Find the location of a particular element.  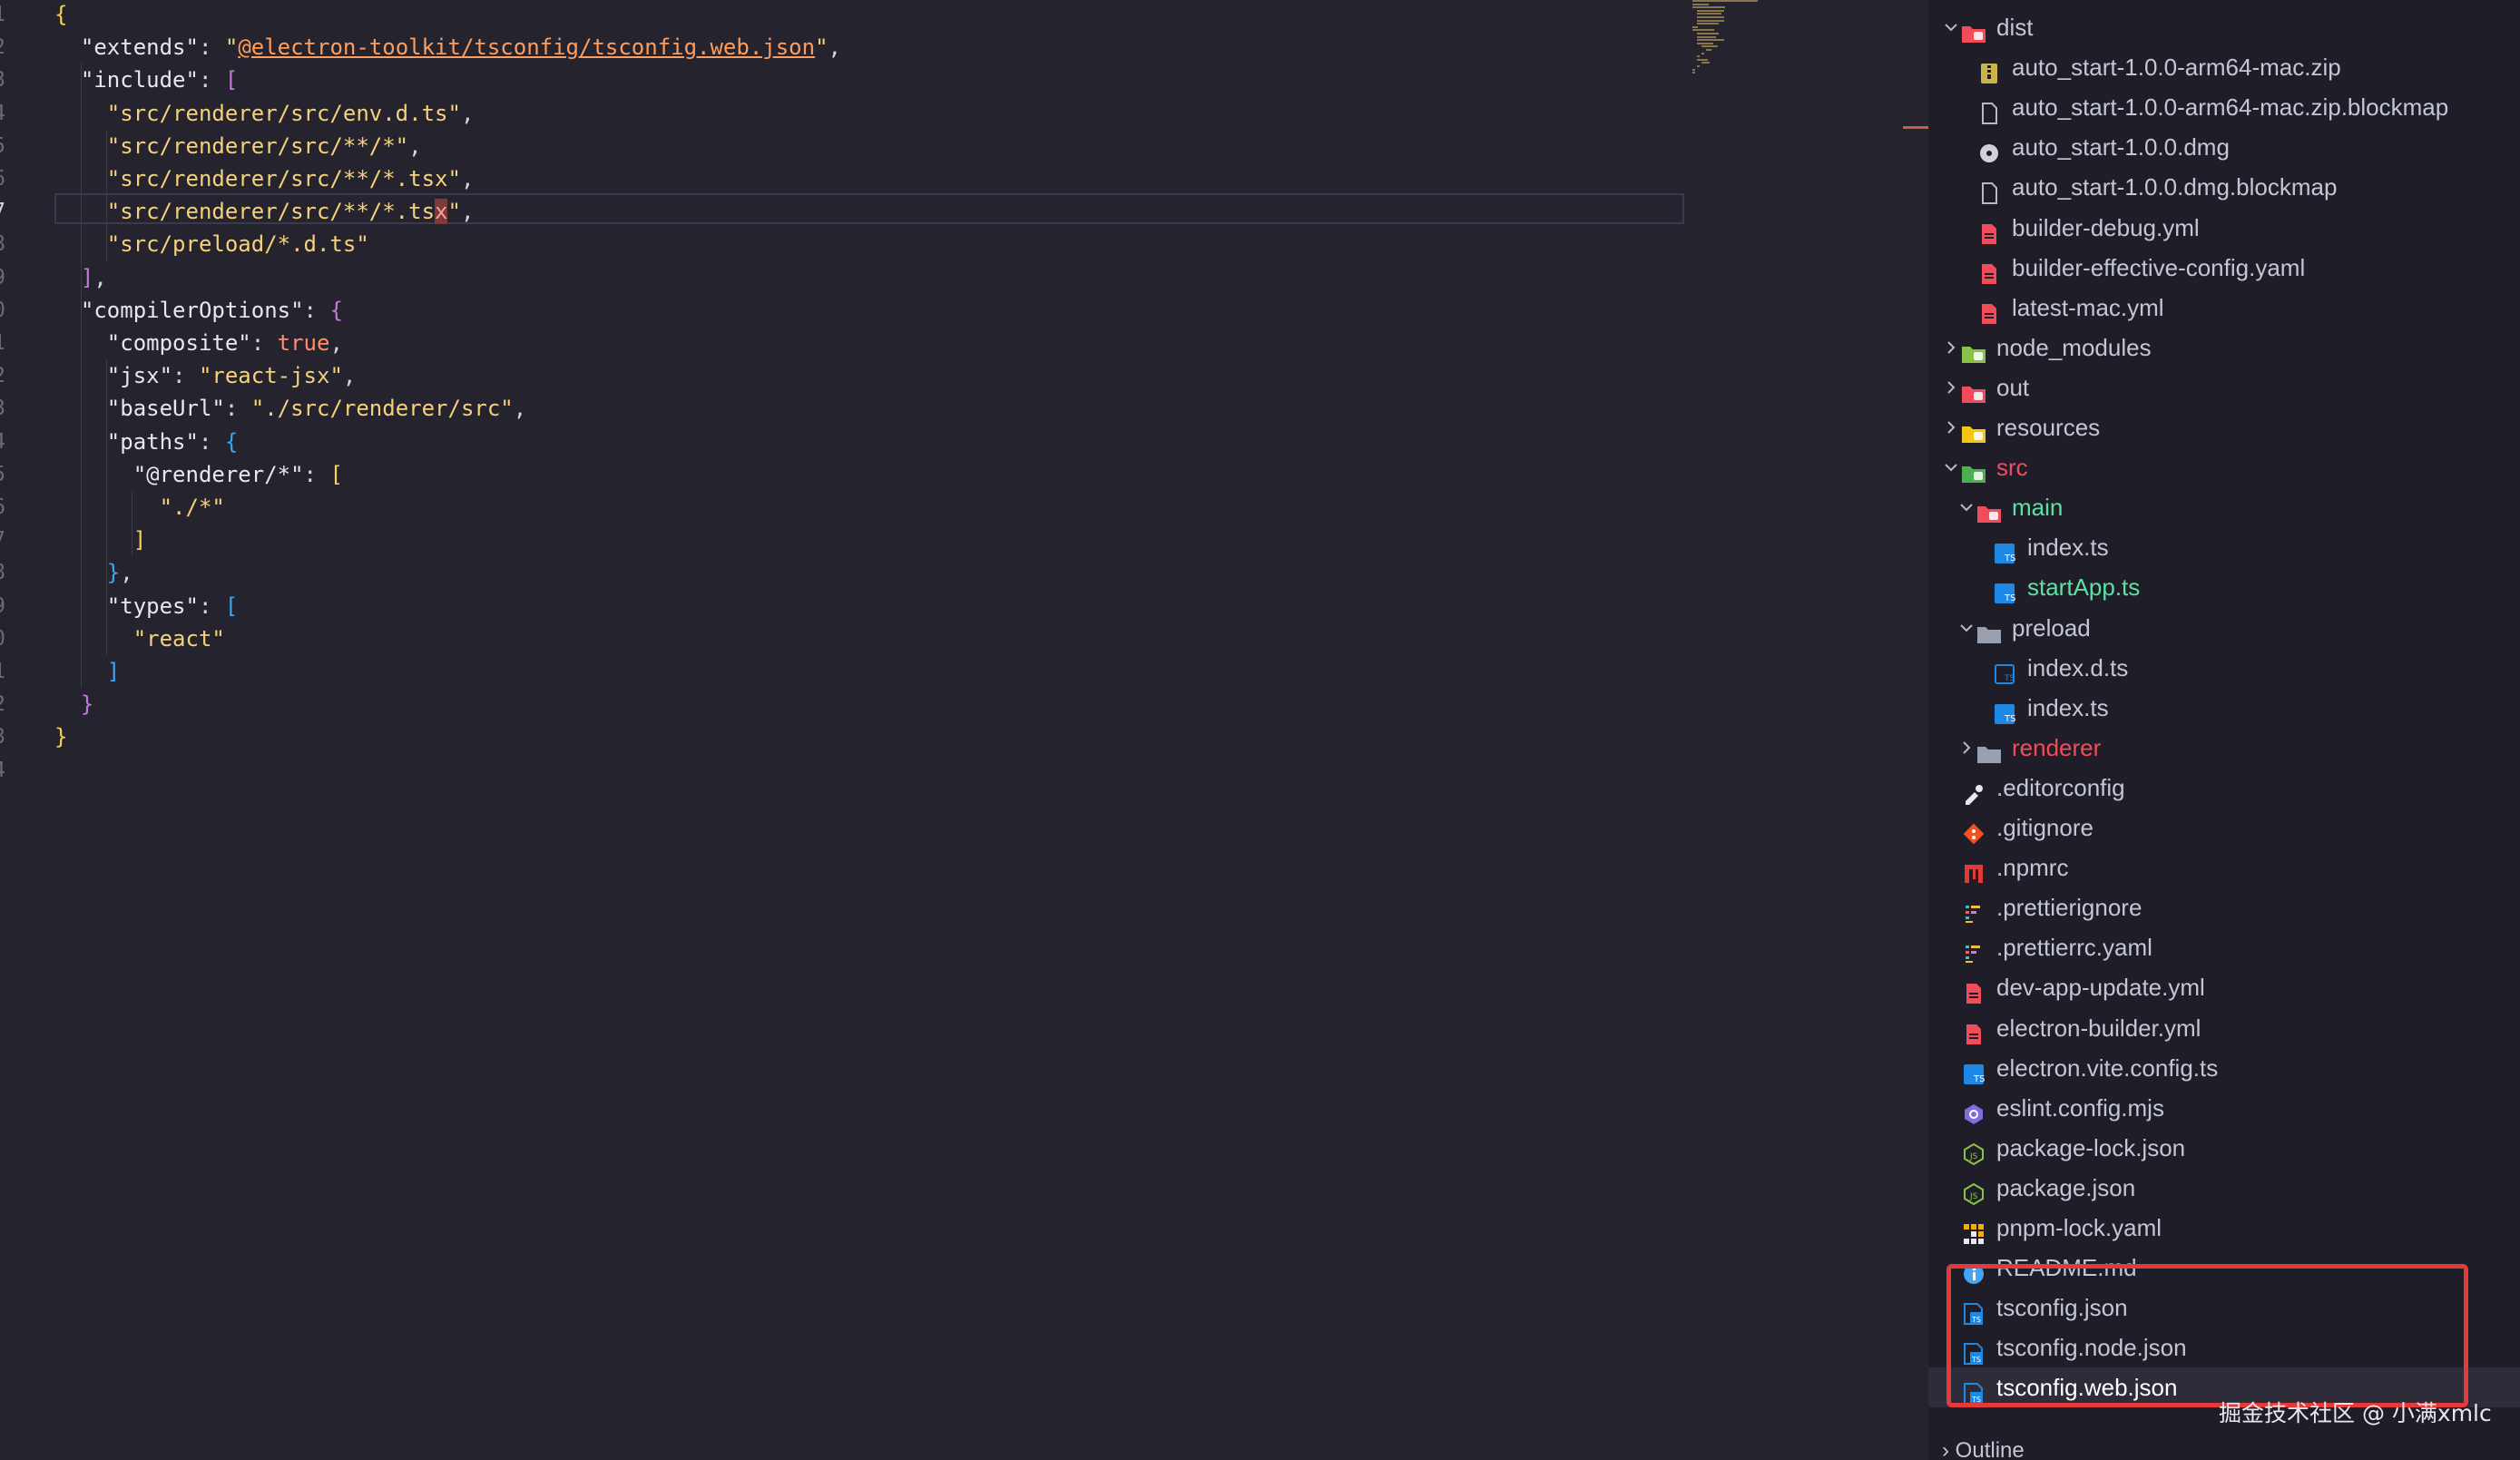

code-line: "types": [ is located at coordinates (146, 606).